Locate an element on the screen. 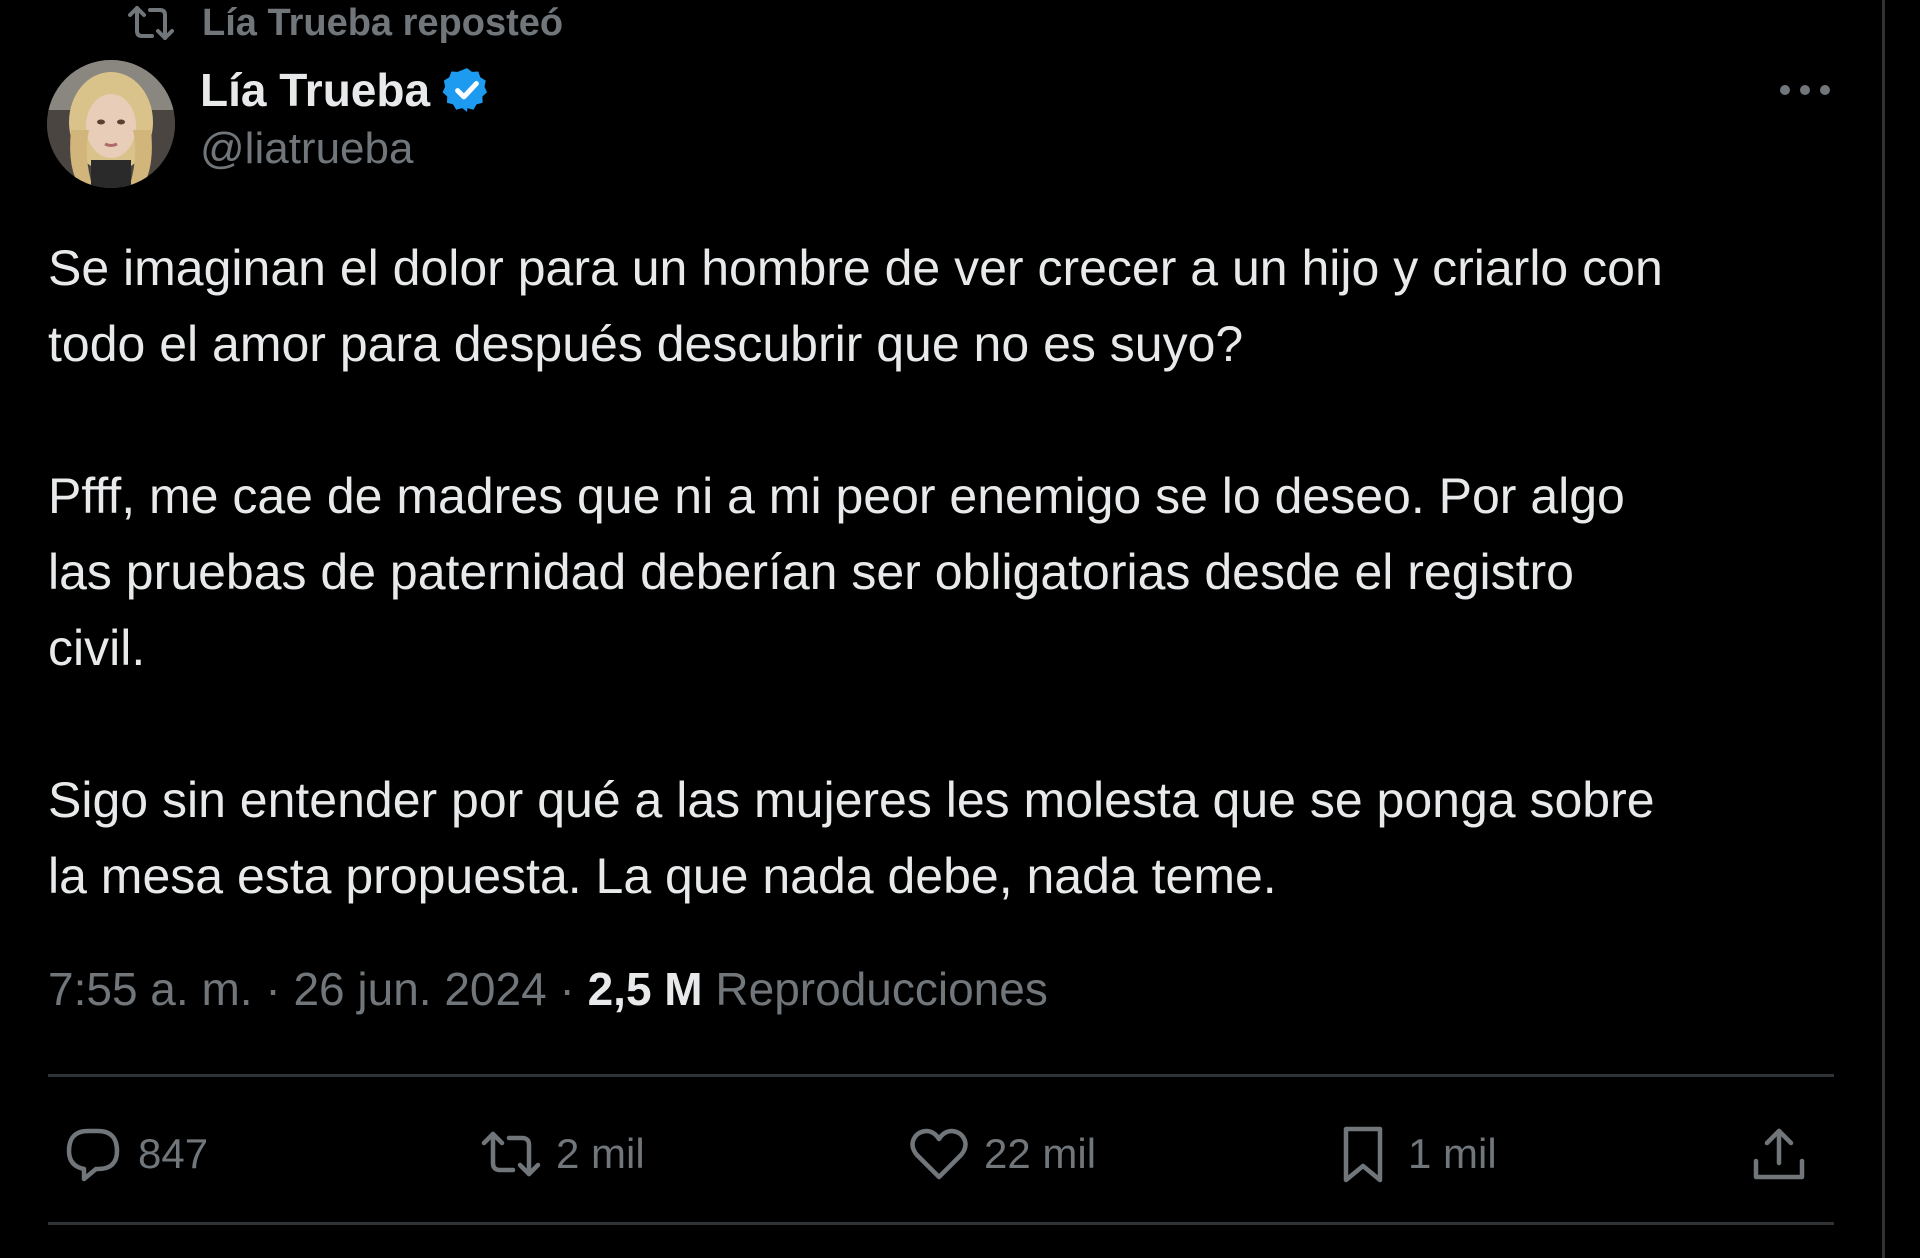  action-bar: 847 2 mil 22 mil 1 mil is located at coordinates (941, 1154).